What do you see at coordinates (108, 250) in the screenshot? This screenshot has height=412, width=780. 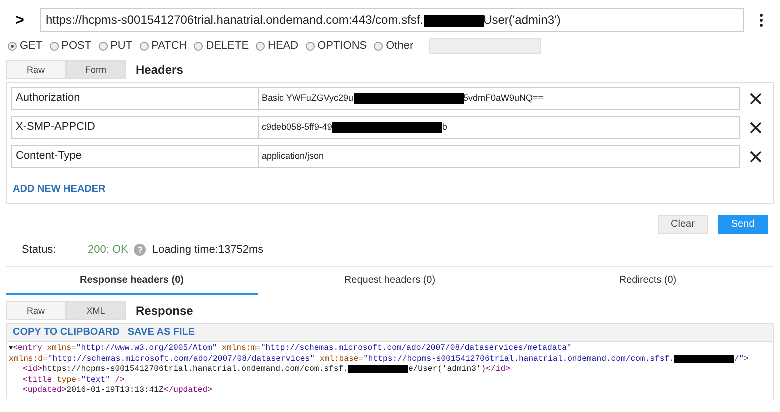 I see `status-code: 200: OK` at bounding box center [108, 250].